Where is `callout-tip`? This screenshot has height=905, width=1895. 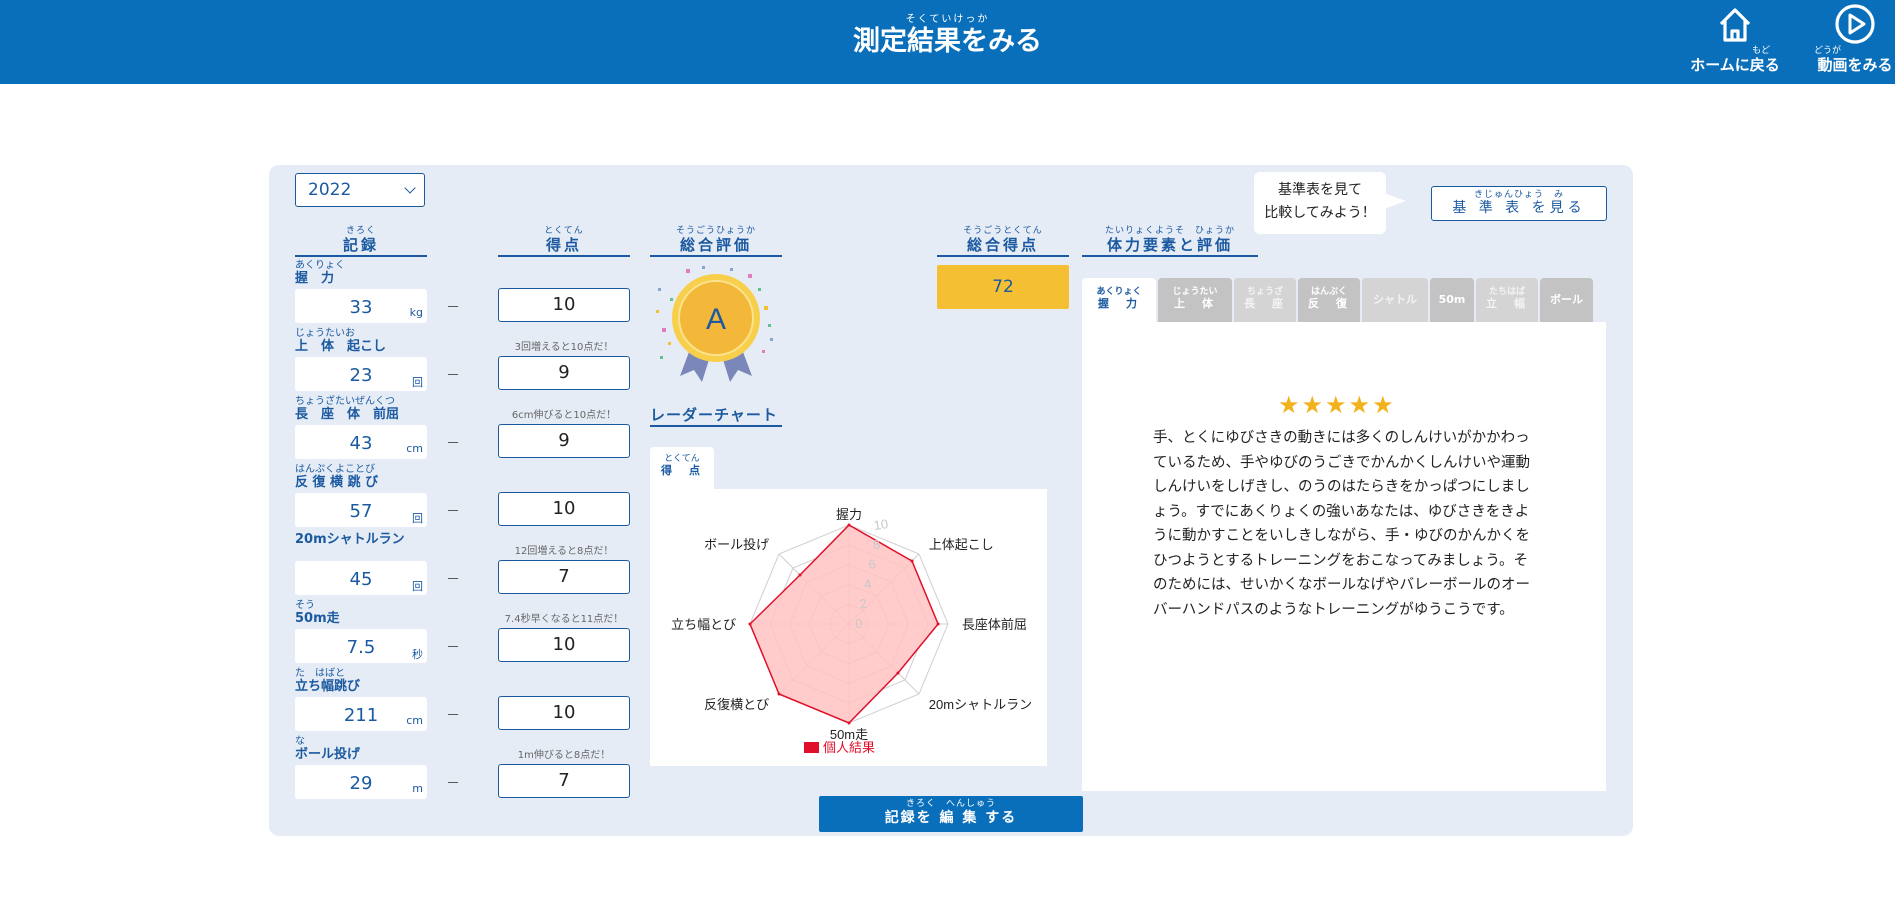 callout-tip is located at coordinates (1395, 201).